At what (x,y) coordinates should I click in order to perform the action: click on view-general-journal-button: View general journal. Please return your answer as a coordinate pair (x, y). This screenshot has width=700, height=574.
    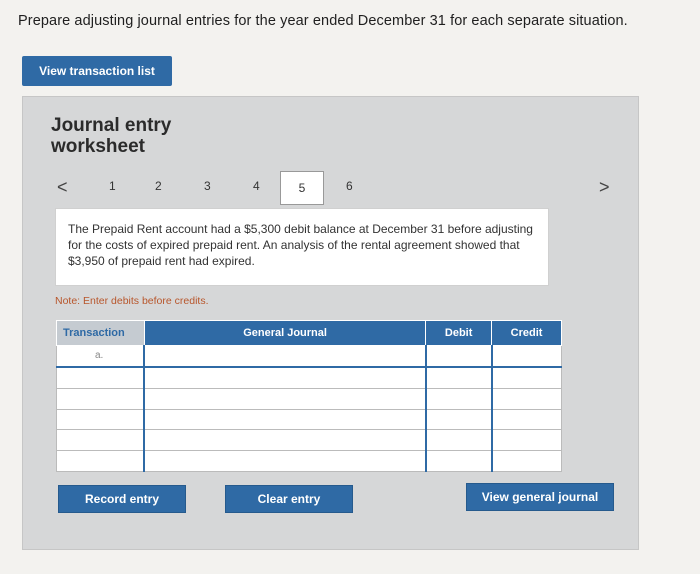
    Looking at the image, I should click on (540, 497).